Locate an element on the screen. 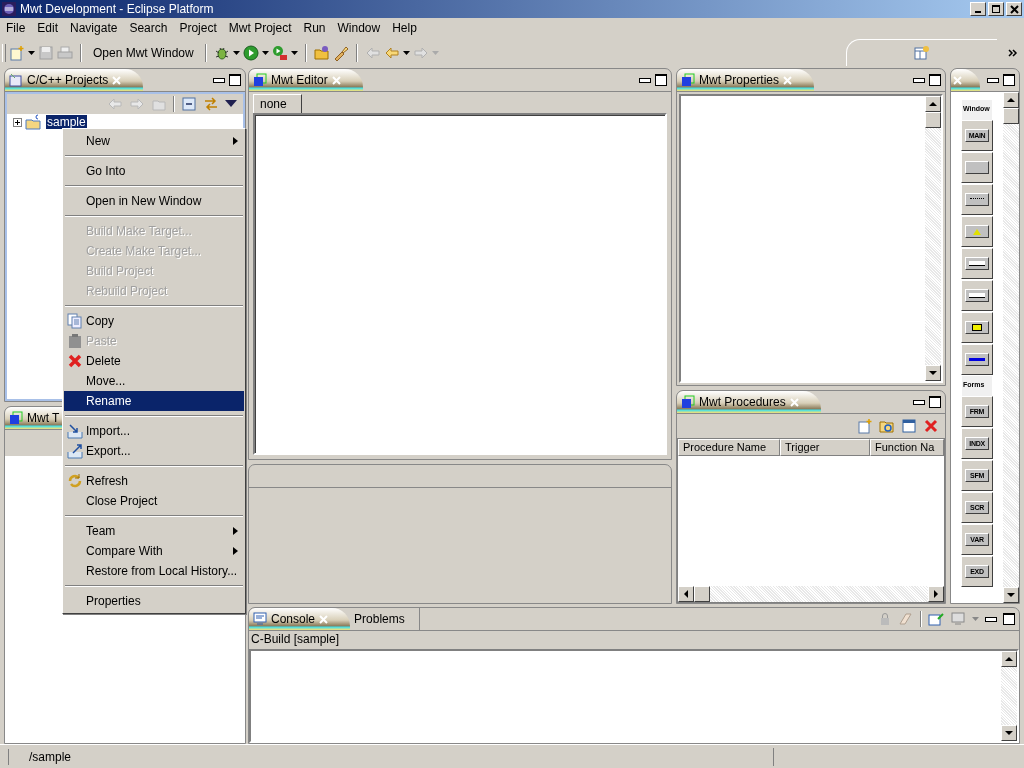 The height and width of the screenshot is (768, 1024). refresh-folder-icon is located at coordinates (887, 426).